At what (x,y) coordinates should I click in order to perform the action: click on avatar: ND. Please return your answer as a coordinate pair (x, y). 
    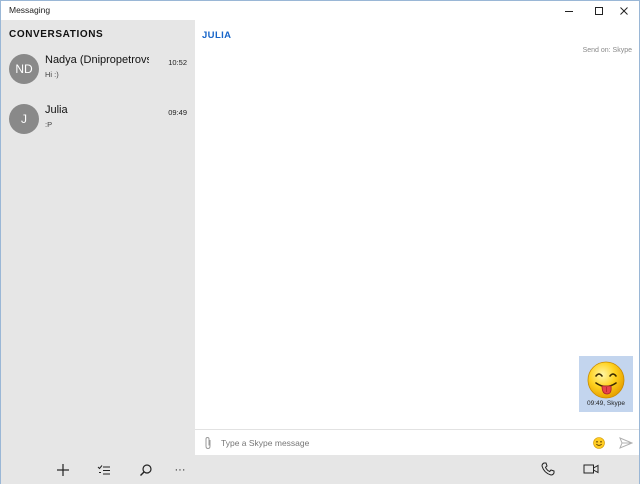
    Looking at the image, I should click on (24, 69).